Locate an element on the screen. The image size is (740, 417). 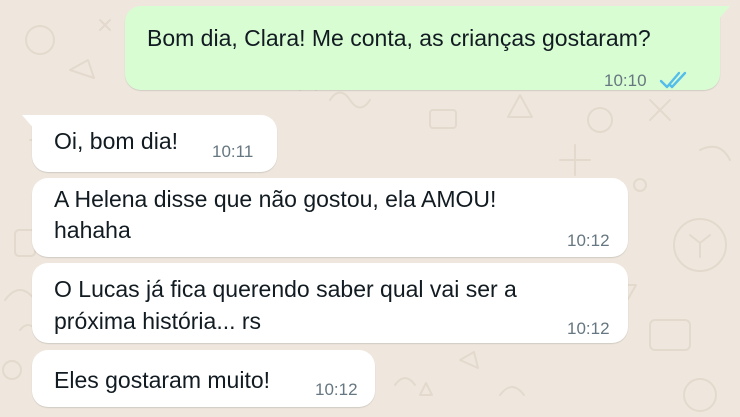
double-check-read-icon is located at coordinates (673, 80).